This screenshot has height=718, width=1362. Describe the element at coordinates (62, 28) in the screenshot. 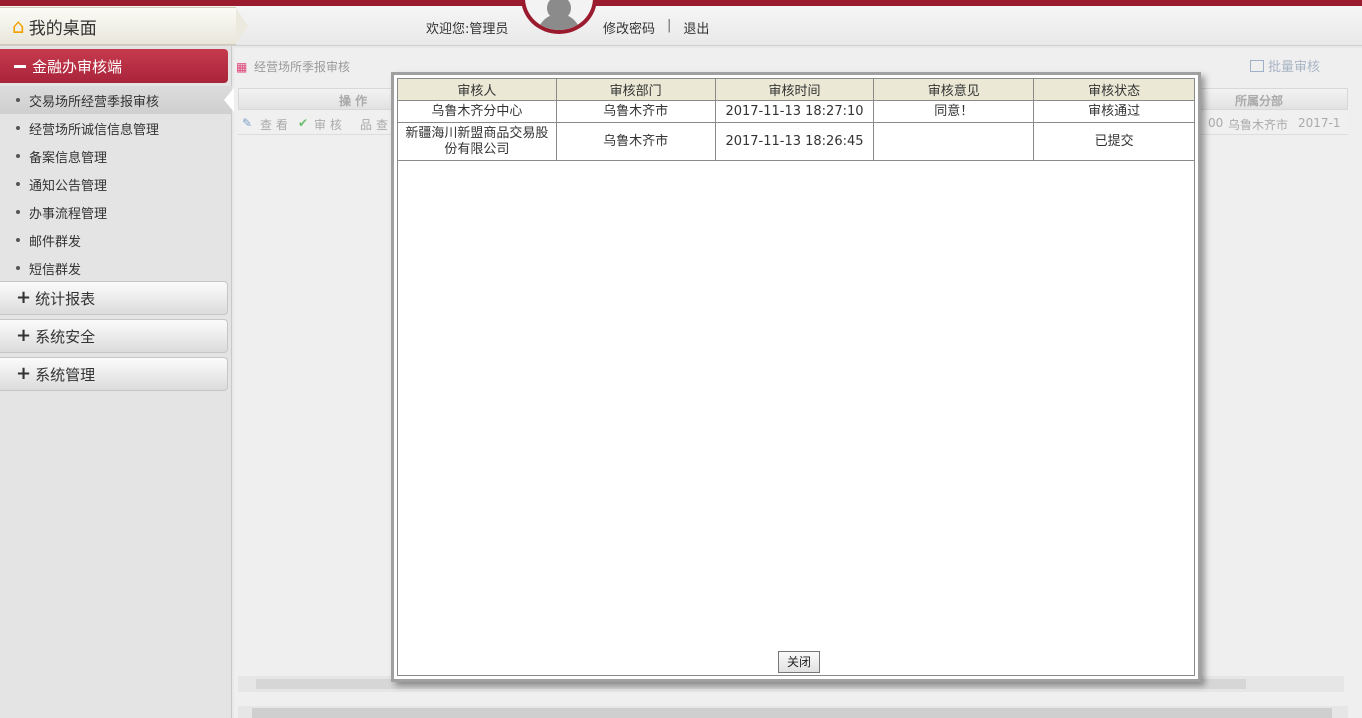

I see `desk-label: 我的桌面` at that location.